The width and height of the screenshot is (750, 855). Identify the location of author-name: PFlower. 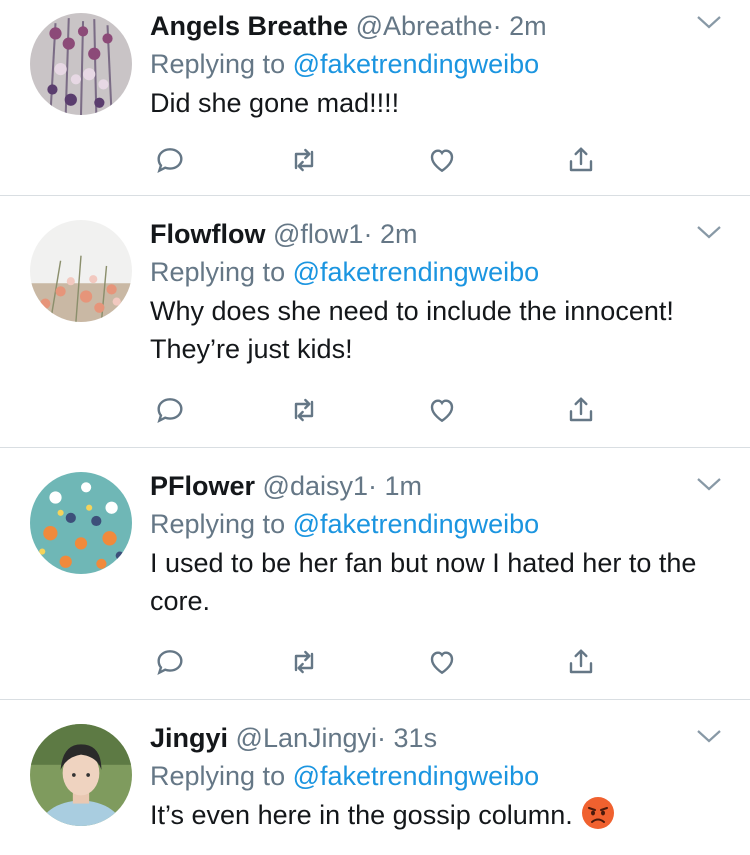
(202, 486).